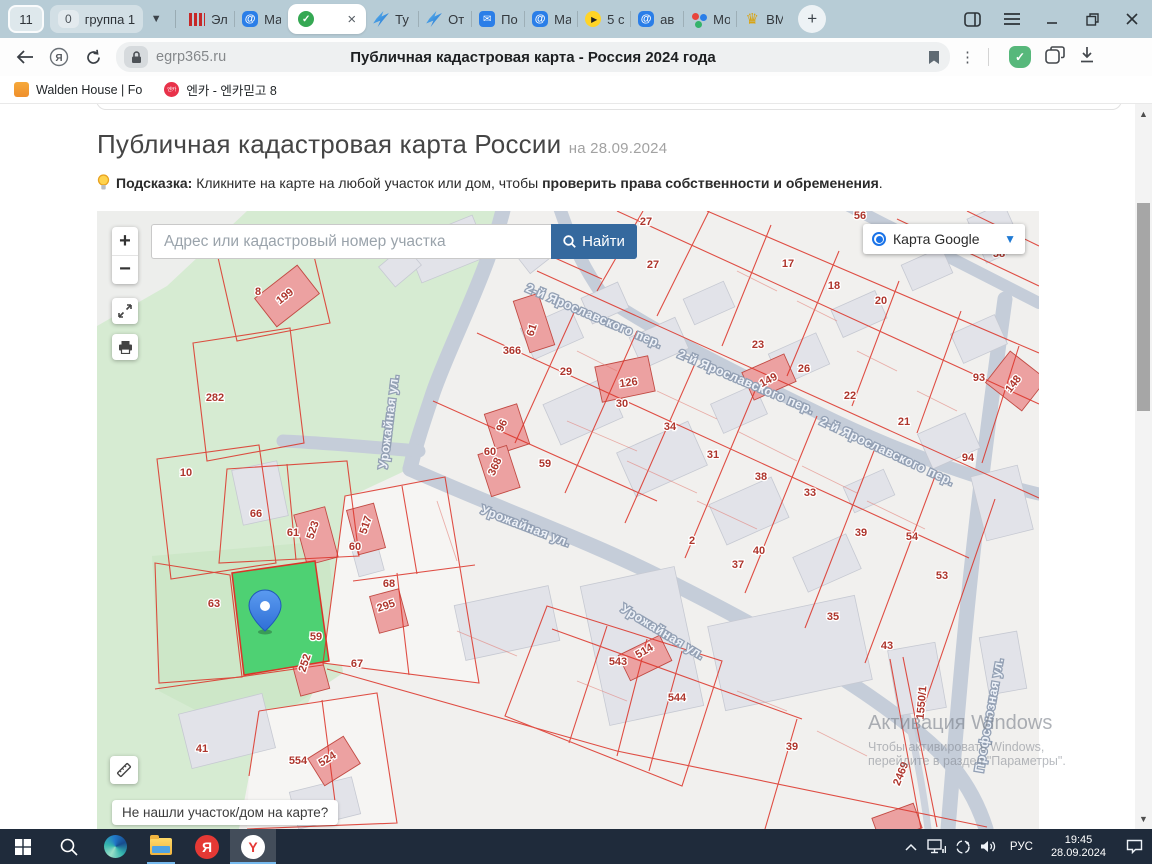 This screenshot has height=864, width=1152. I want to click on parcel-label: 68, so click(389, 584).